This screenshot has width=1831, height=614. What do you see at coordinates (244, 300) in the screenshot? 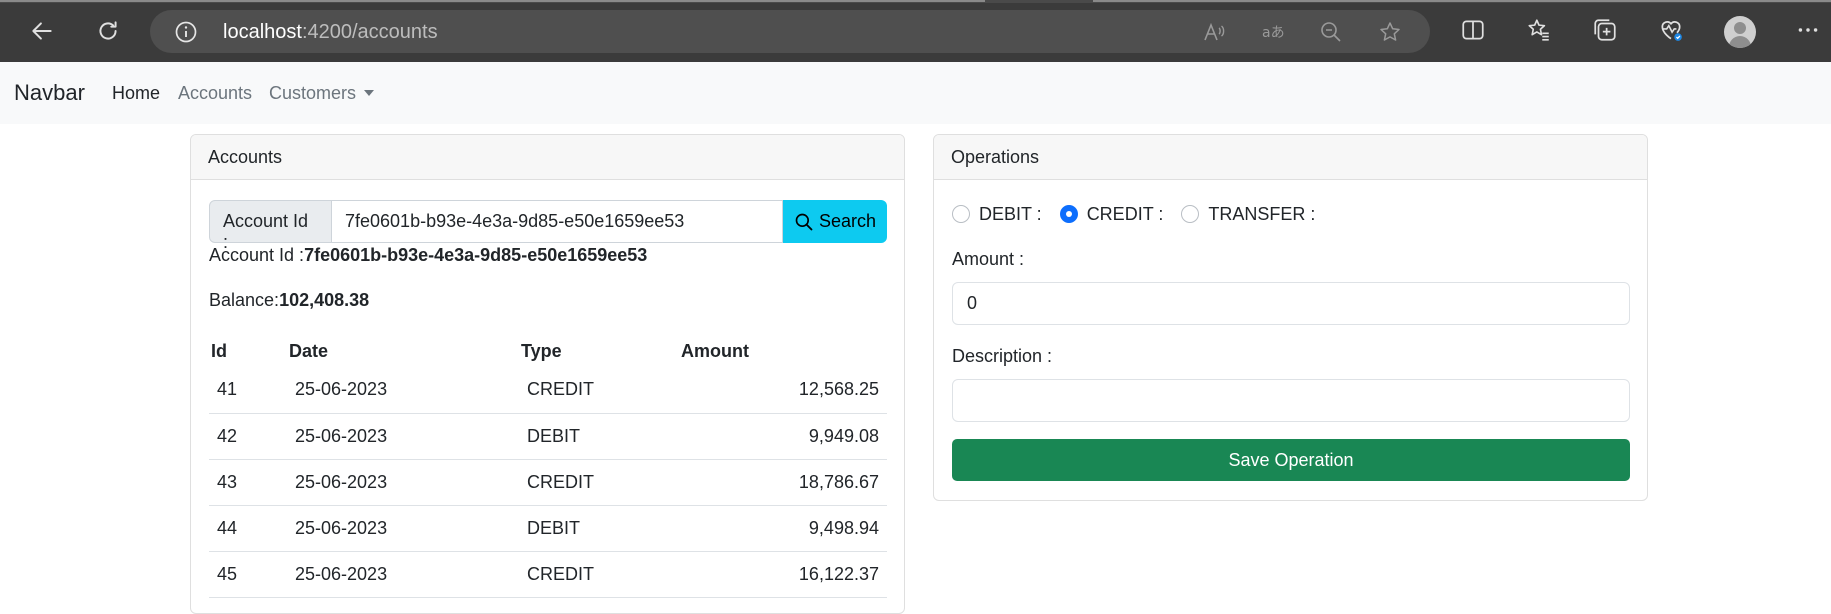
I see `balance-label: Balance:` at bounding box center [244, 300].